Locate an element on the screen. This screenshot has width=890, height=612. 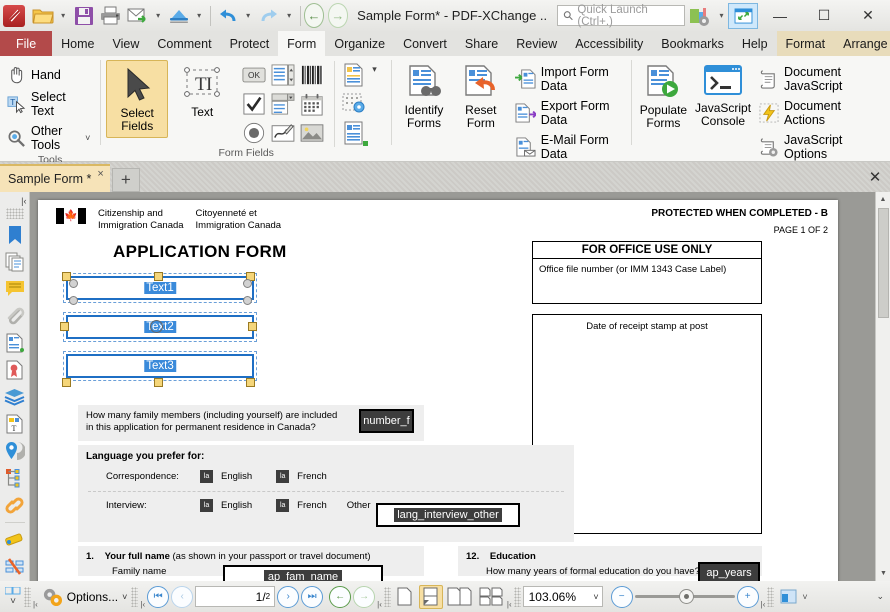
correspondence-french-checkbox: la is located at coordinates (283, 476).